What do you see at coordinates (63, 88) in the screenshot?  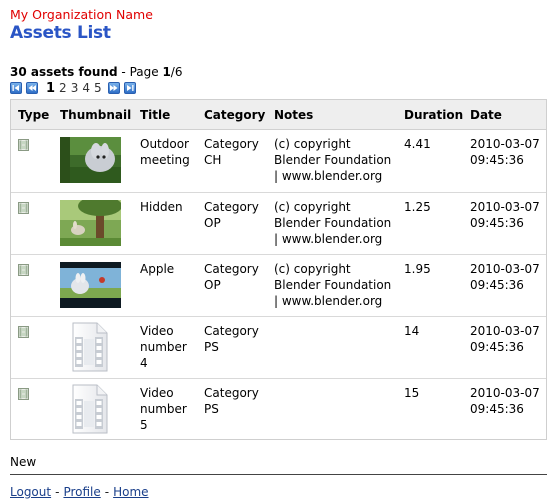 I see `page-link: 2` at bounding box center [63, 88].